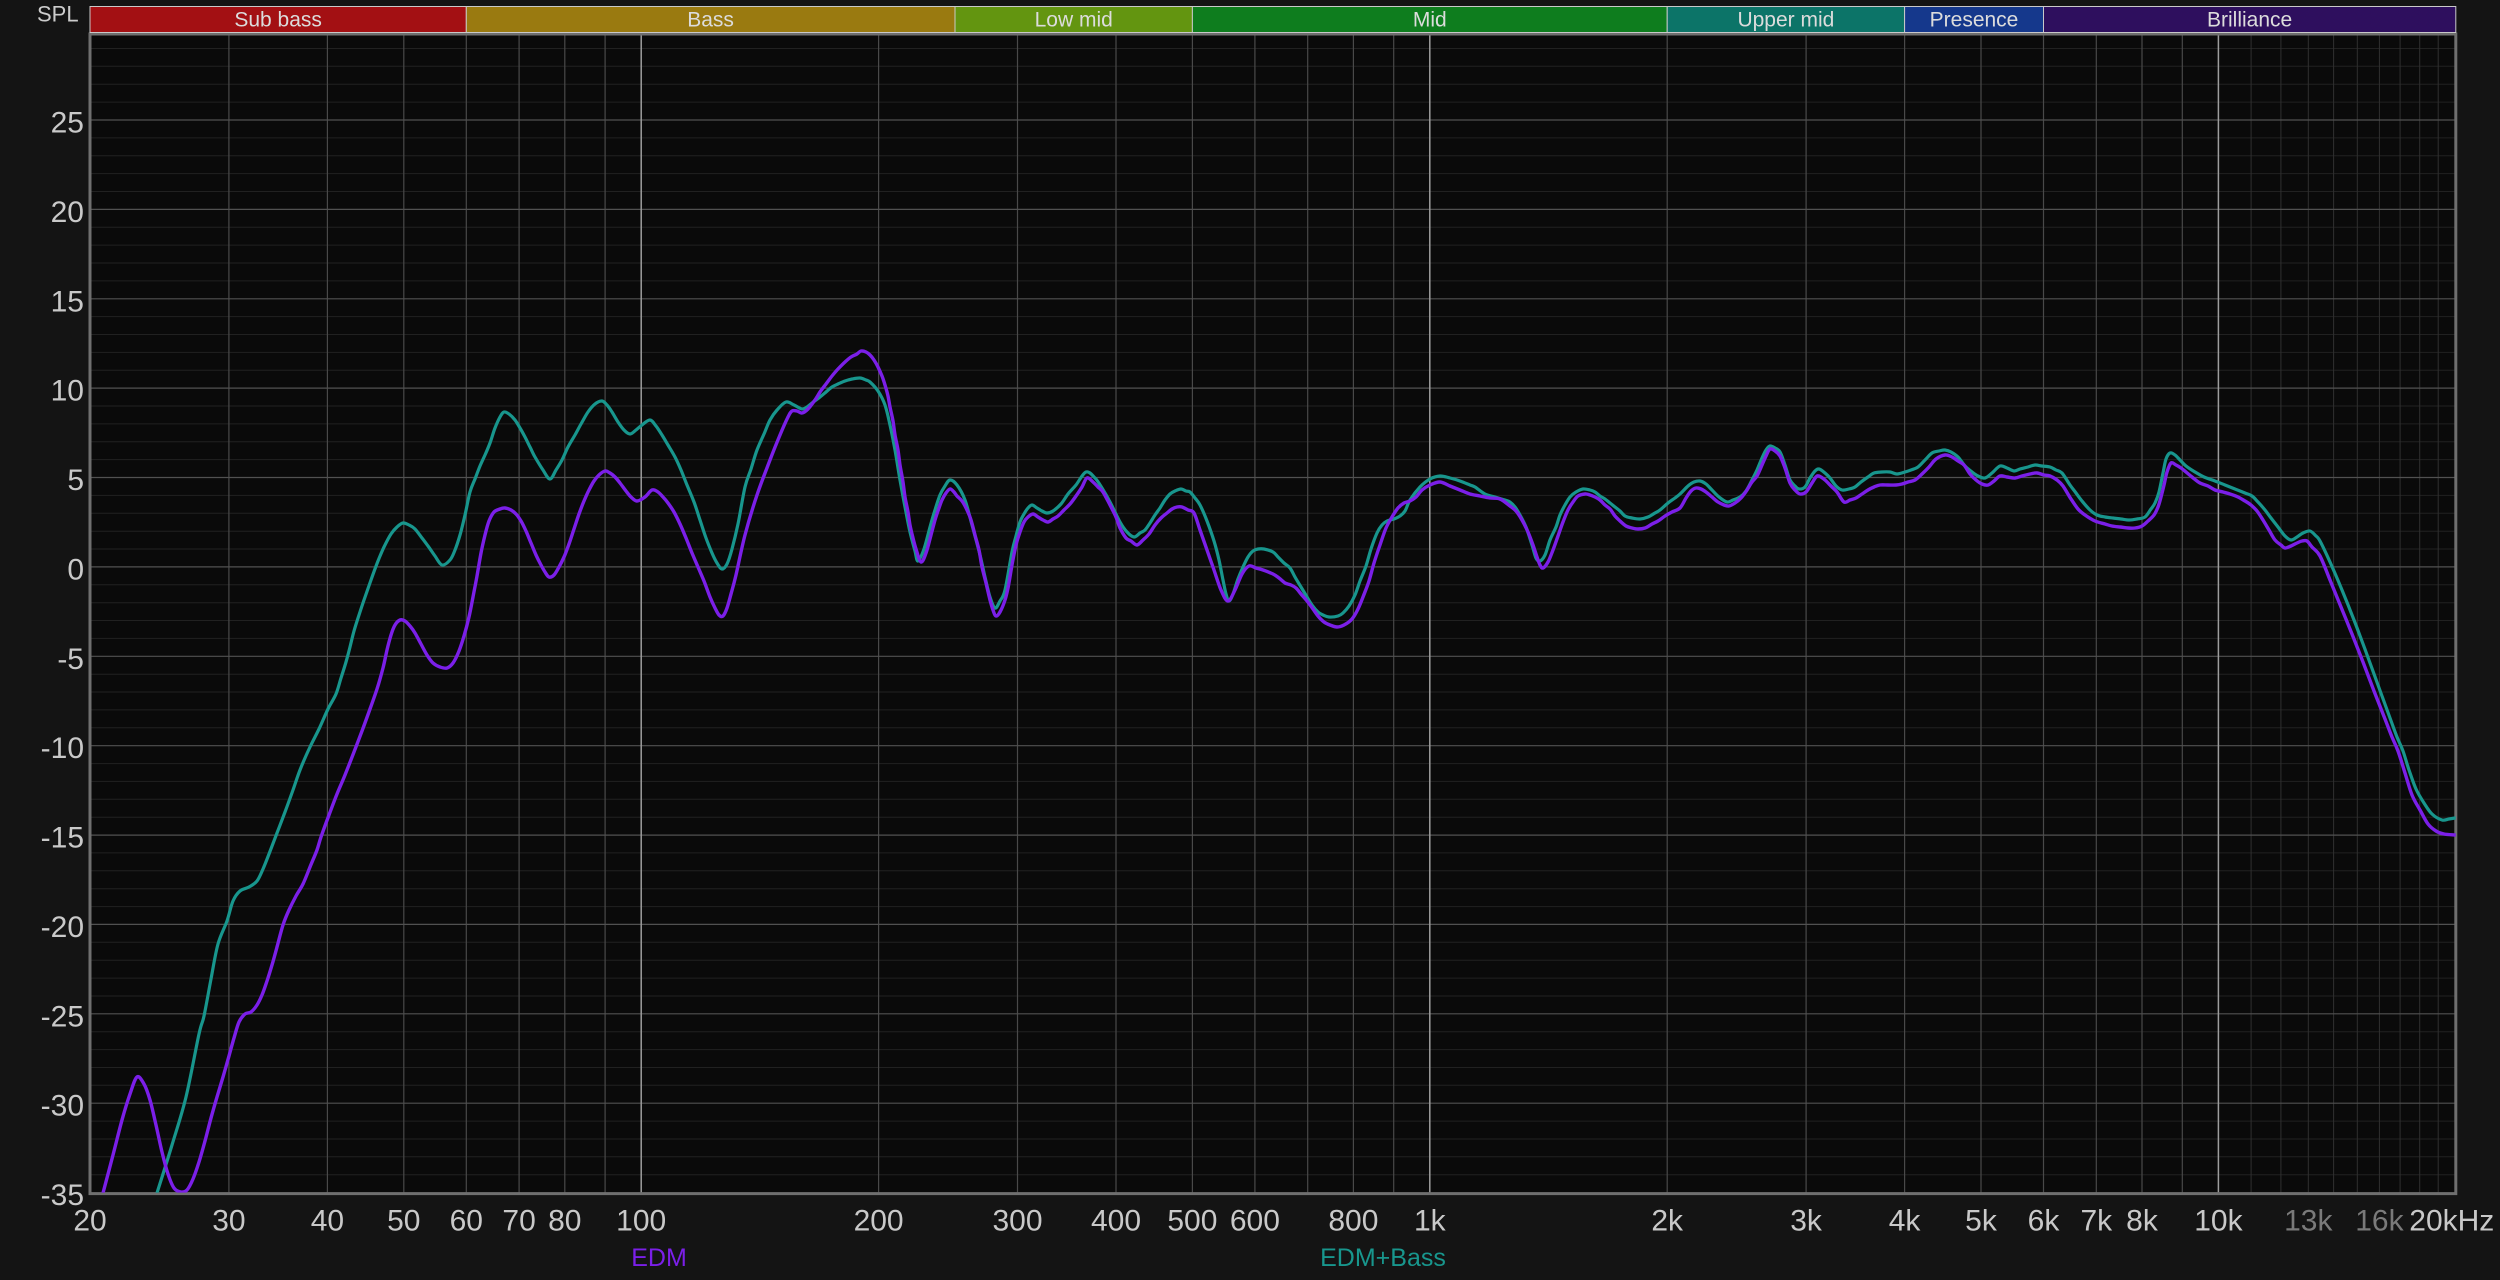 The image size is (2500, 1280). I want to click on svg-text: 0, so click(75, 569).